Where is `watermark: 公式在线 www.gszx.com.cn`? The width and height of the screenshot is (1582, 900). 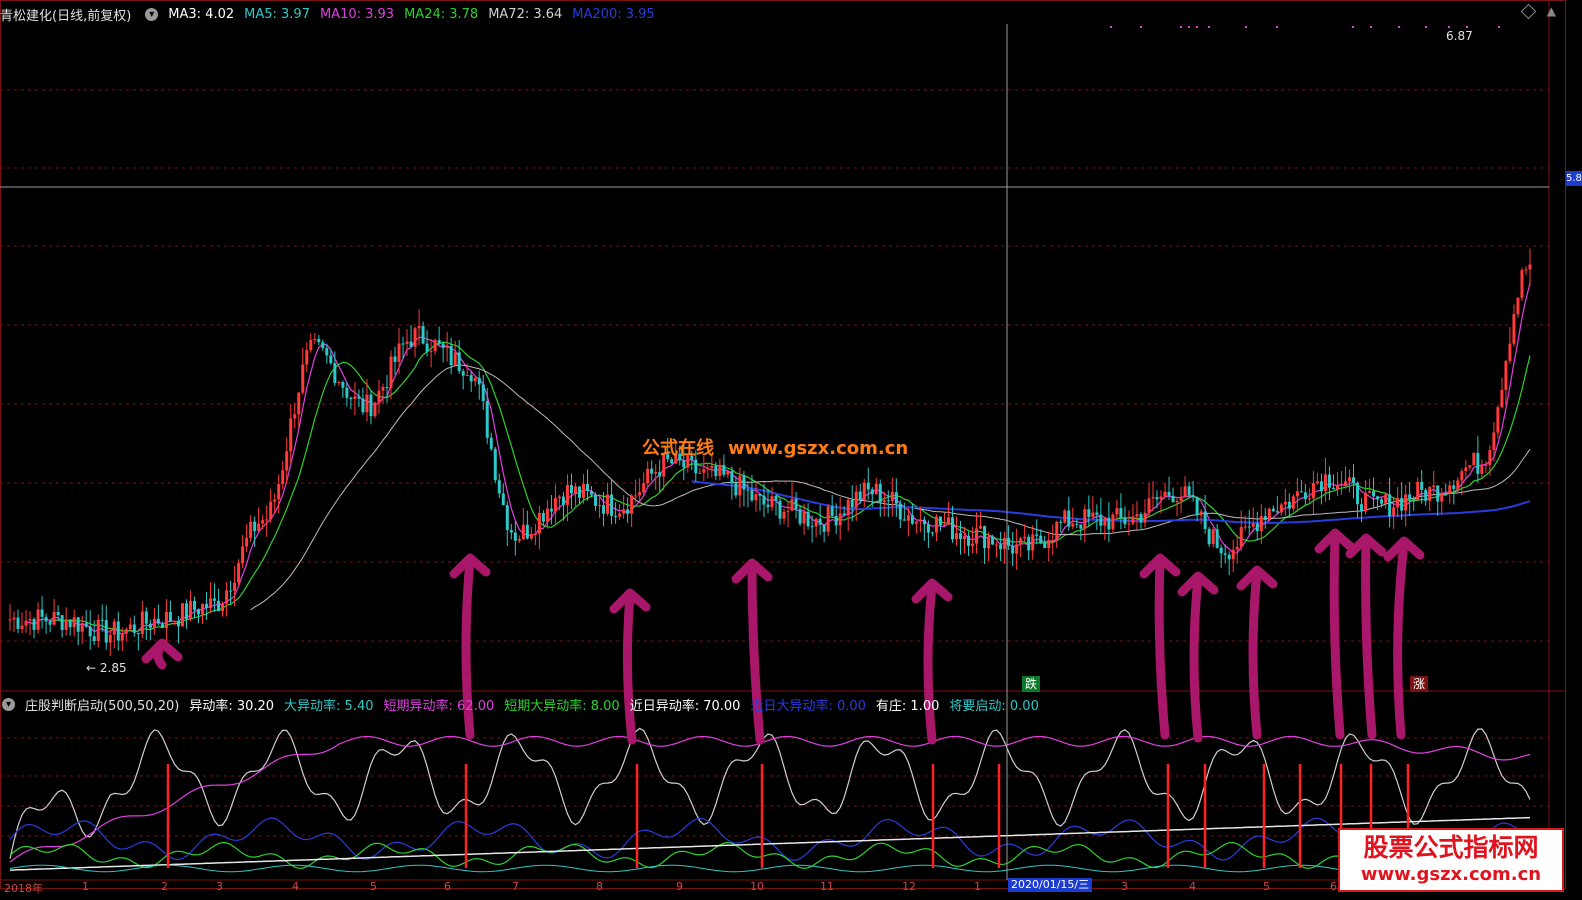 watermark: 公式在线 www.gszx.com.cn is located at coordinates (775, 447).